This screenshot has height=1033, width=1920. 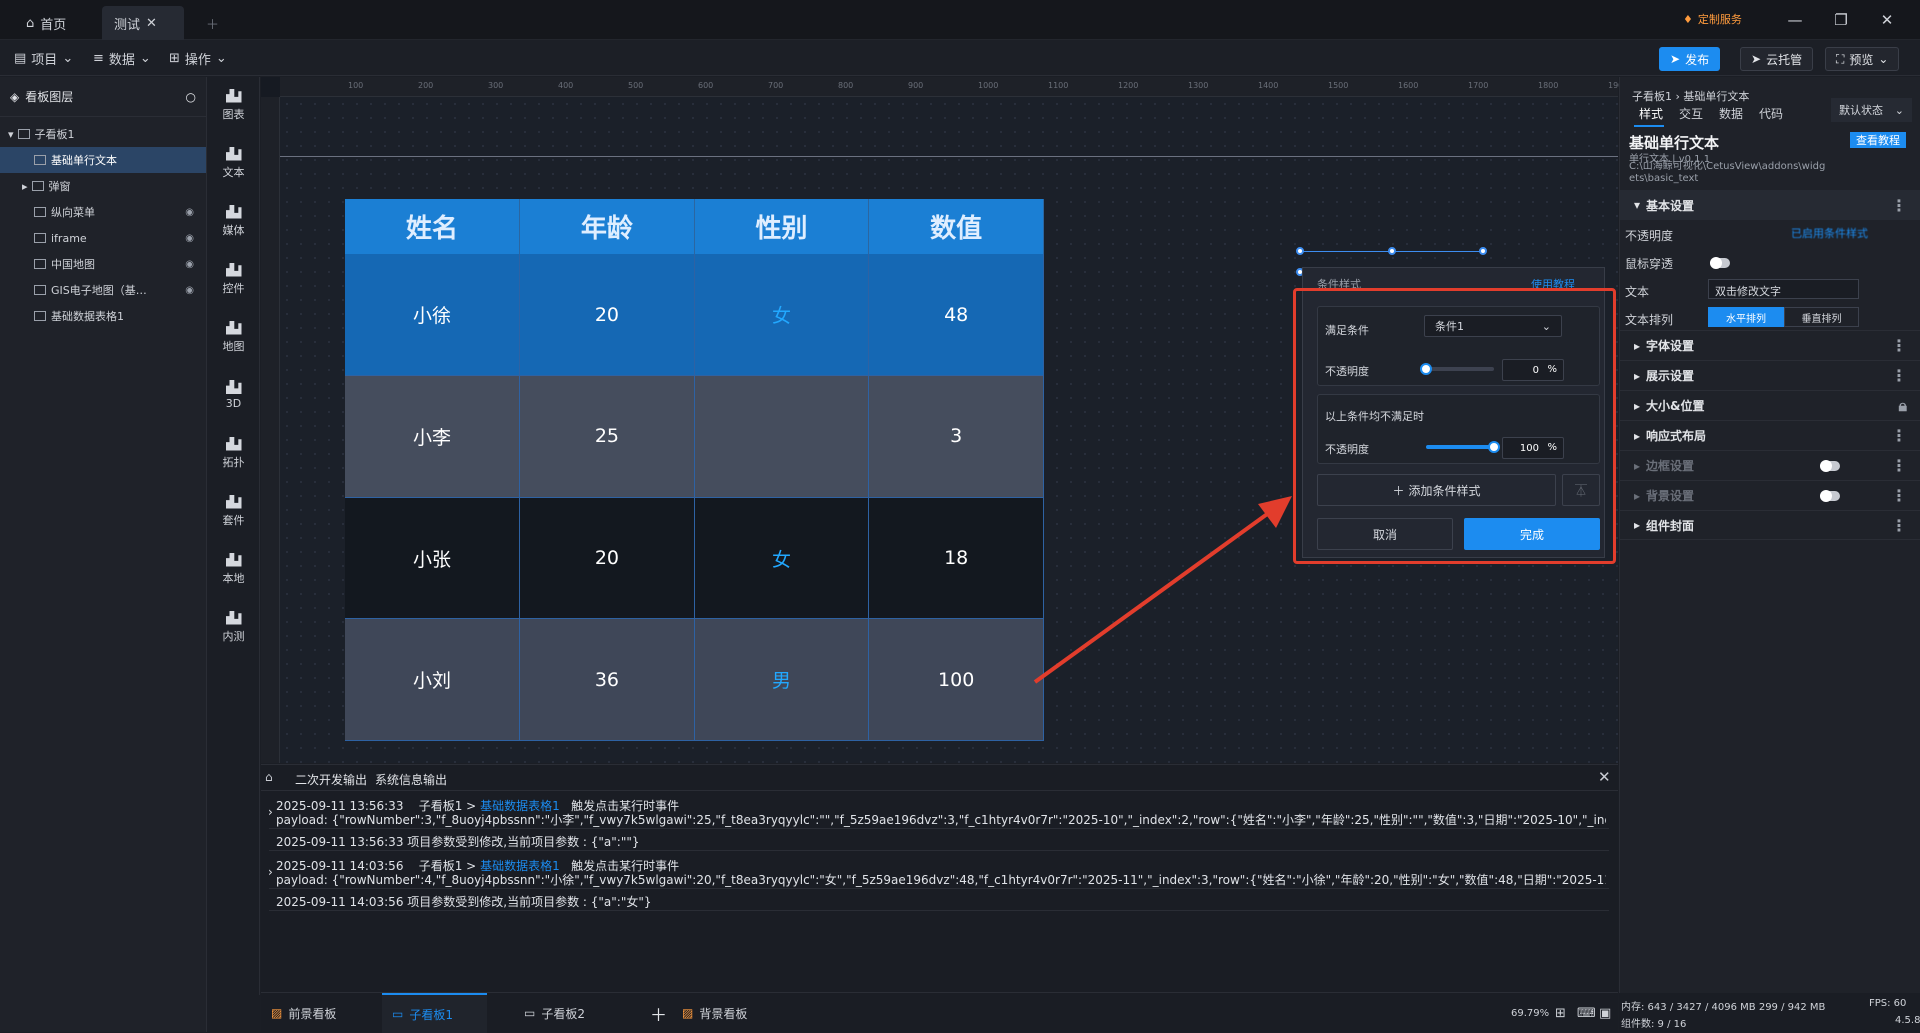 I want to click on terminal-icon: ▣, so click(x=1605, y=1013).